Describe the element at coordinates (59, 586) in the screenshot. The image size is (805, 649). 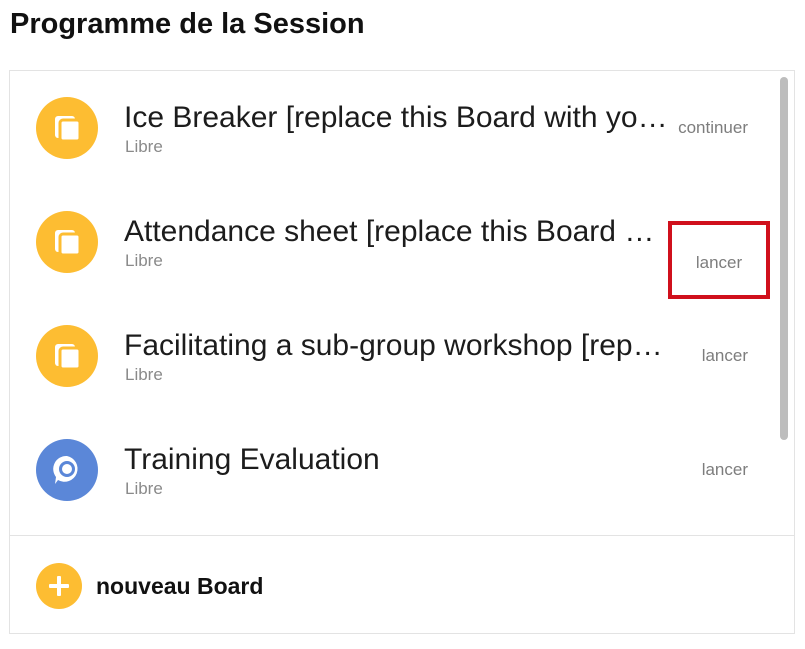
I see `plus-icon` at that location.